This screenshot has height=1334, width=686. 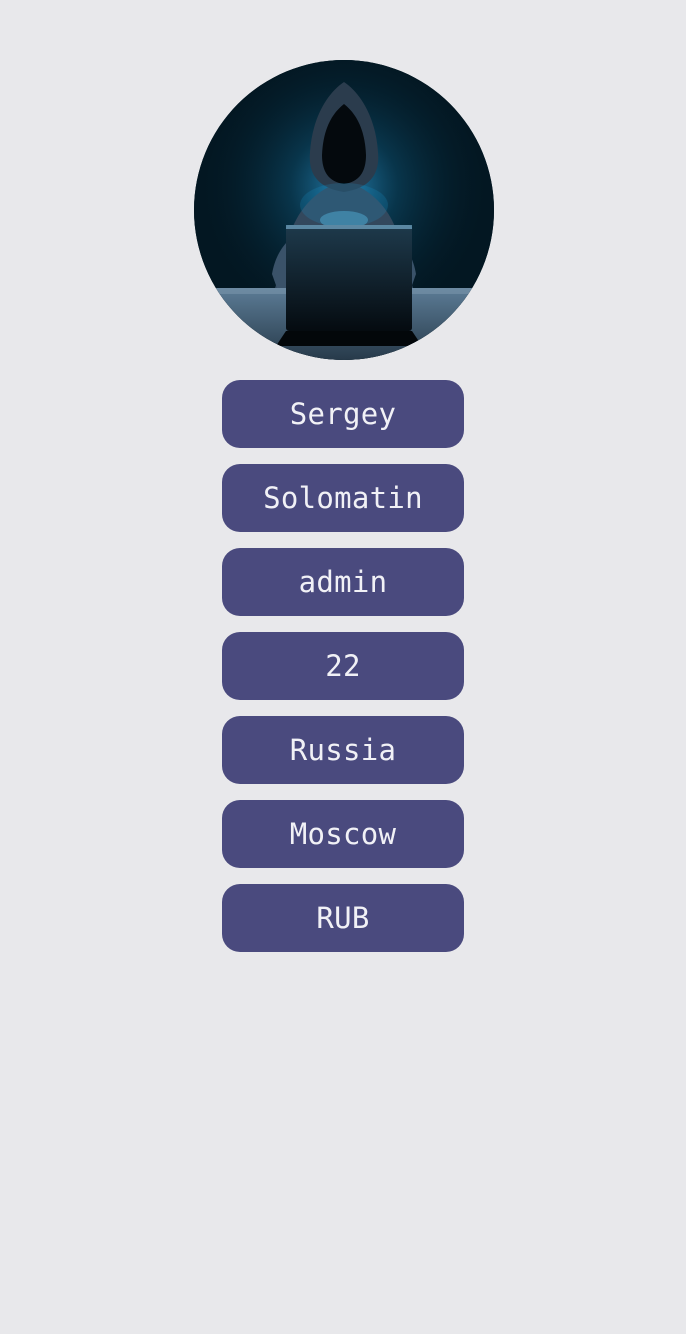 I want to click on country-button: Russia, so click(x=343, y=750).